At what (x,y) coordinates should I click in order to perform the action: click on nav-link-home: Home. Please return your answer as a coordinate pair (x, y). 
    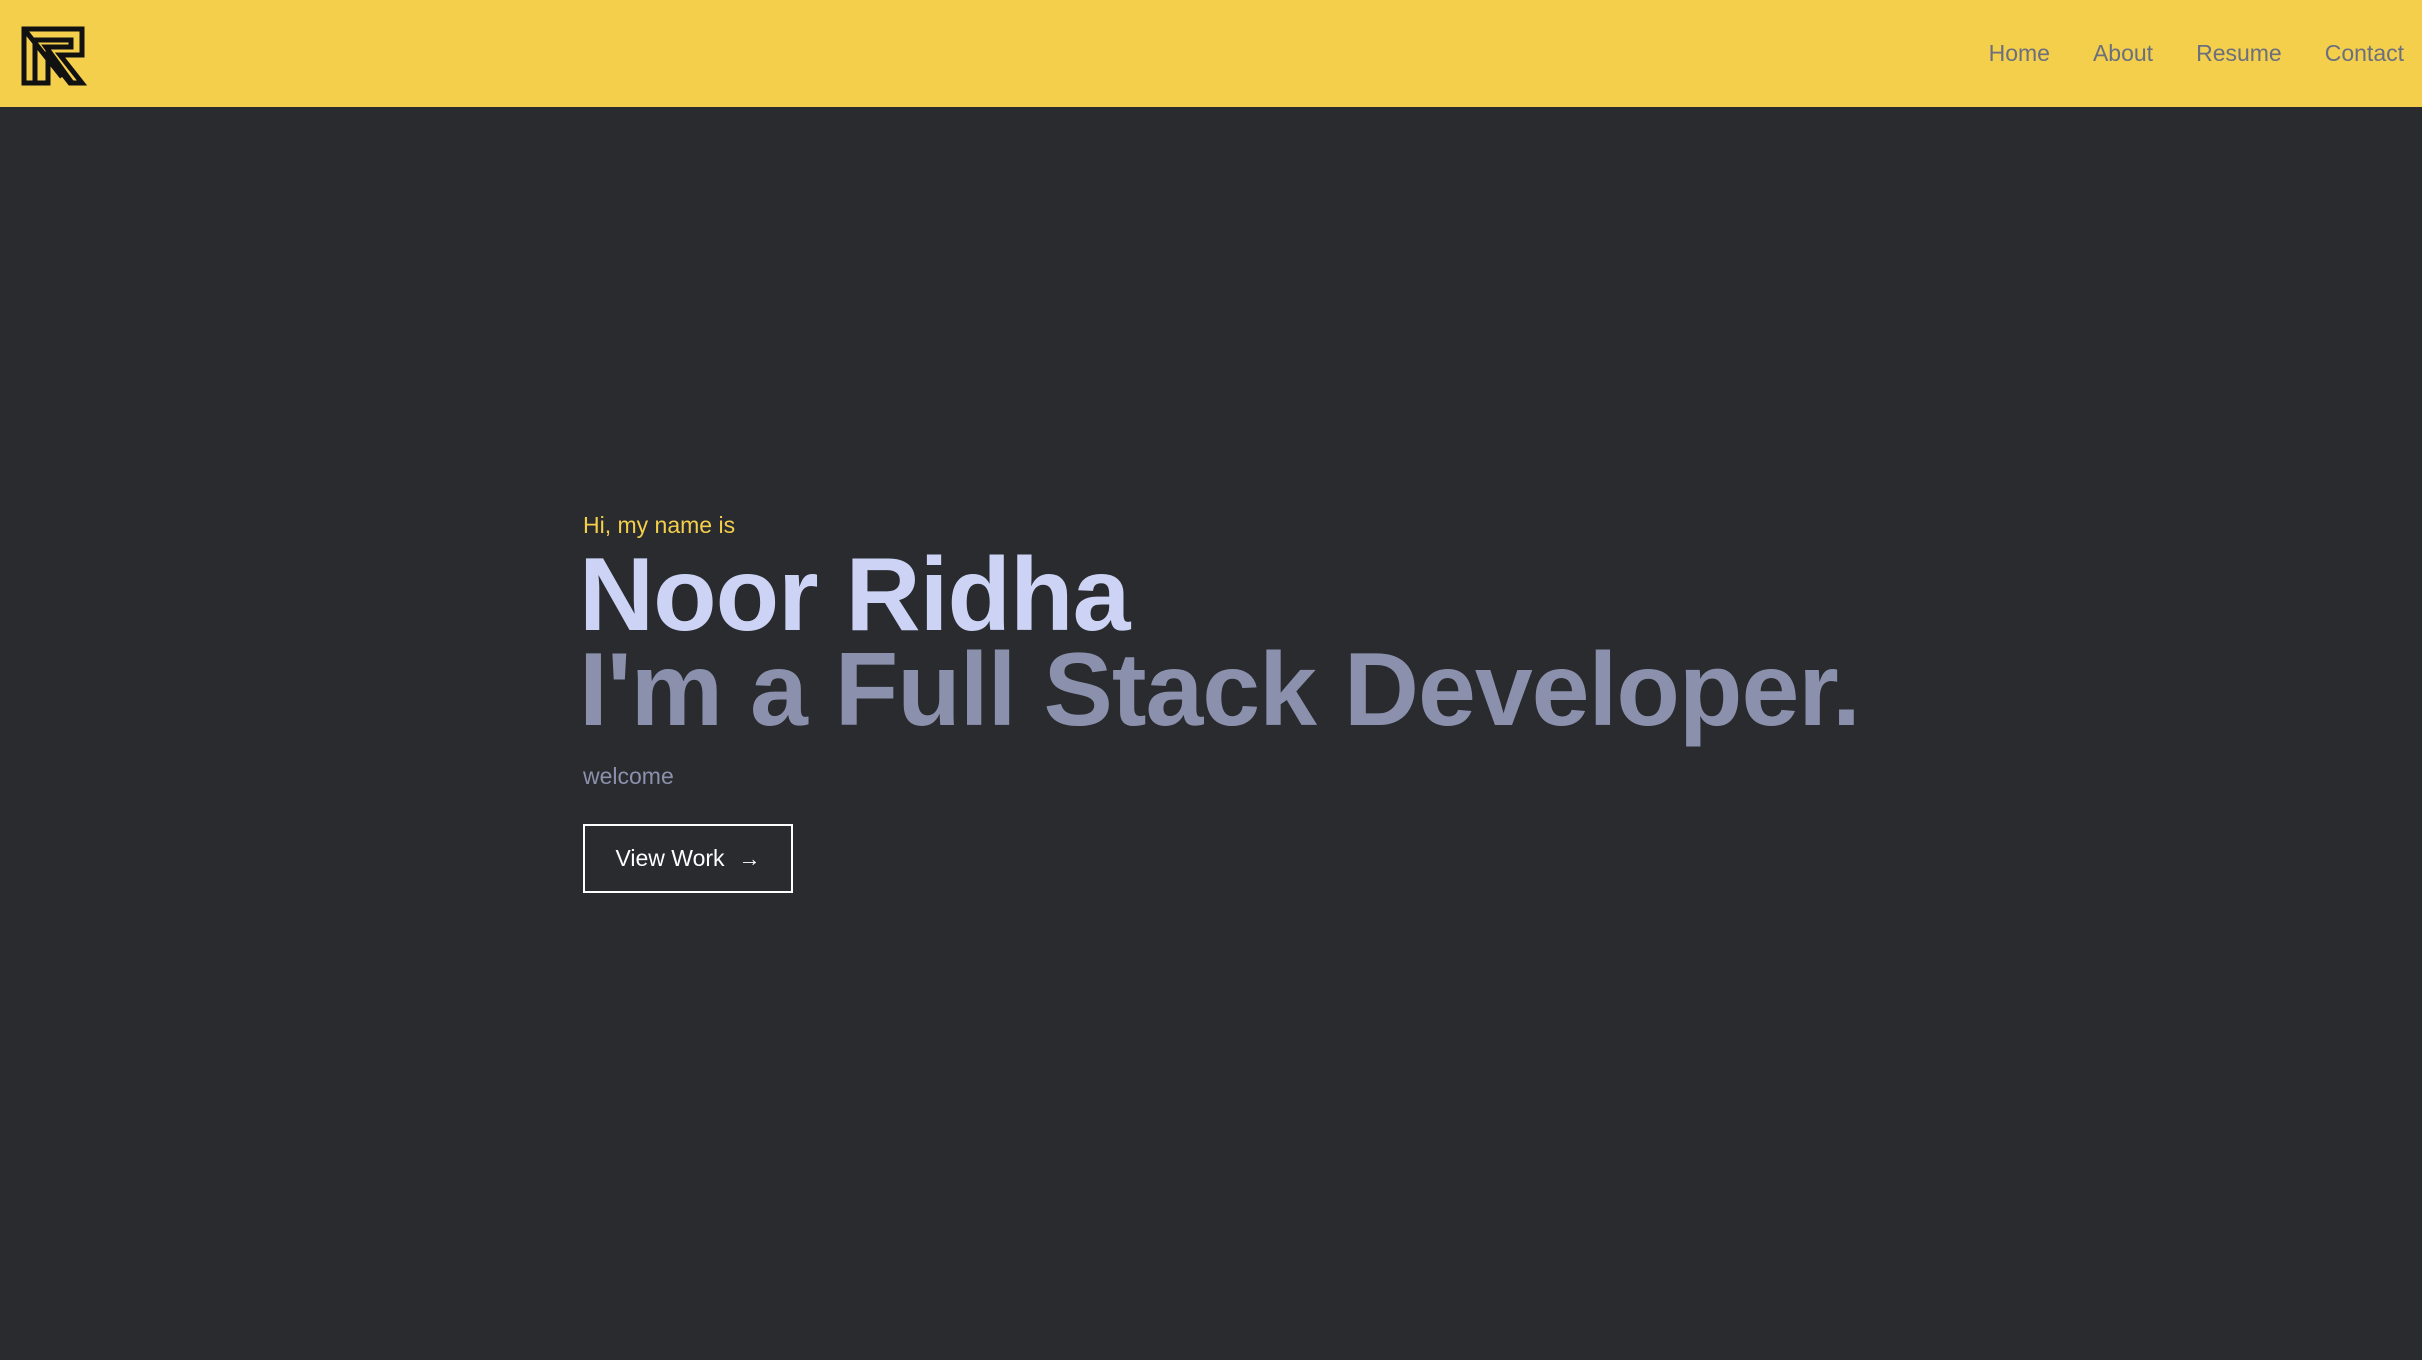
    Looking at the image, I should click on (2019, 53).